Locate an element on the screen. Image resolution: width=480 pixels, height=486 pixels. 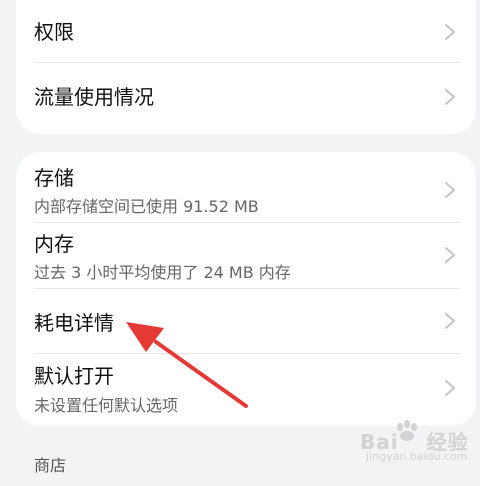
divider is located at coordinates (247, 62).